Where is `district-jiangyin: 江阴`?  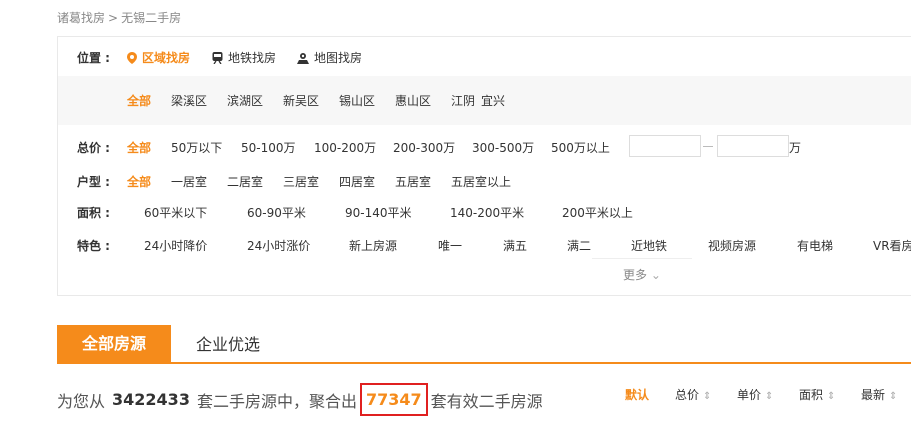 district-jiangyin: 江阴 is located at coordinates (463, 100).